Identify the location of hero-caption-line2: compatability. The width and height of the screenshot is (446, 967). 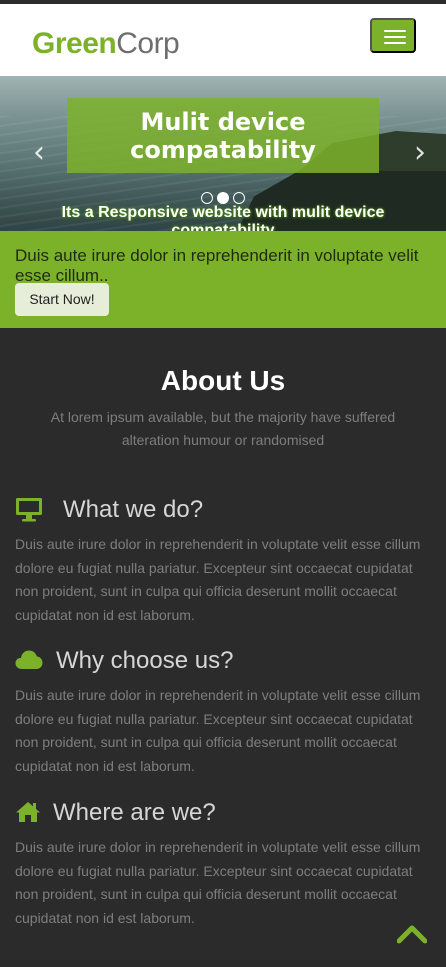
(223, 150).